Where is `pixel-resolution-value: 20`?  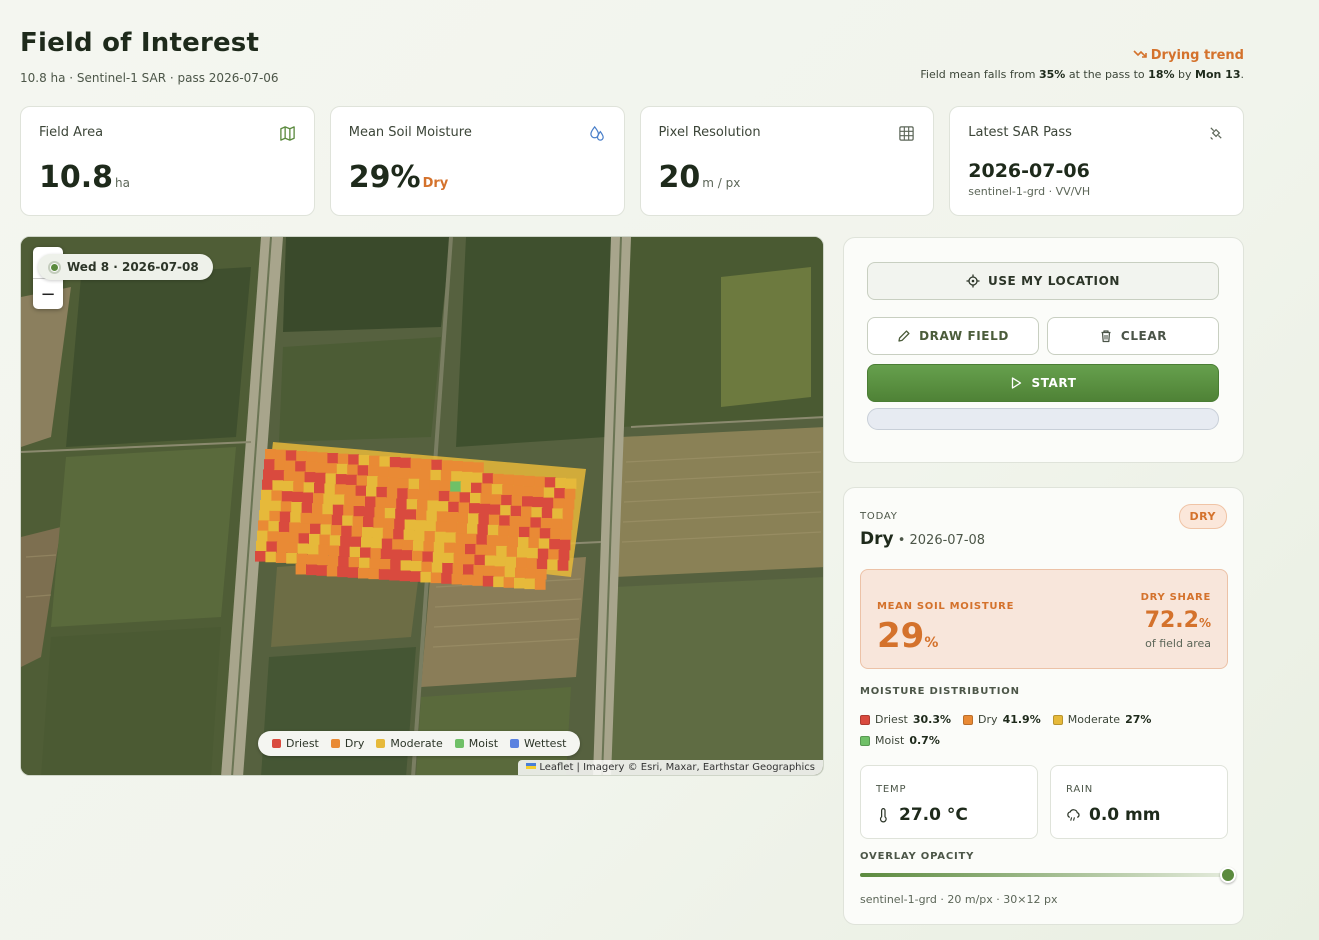
pixel-resolution-value: 20 is located at coordinates (679, 177).